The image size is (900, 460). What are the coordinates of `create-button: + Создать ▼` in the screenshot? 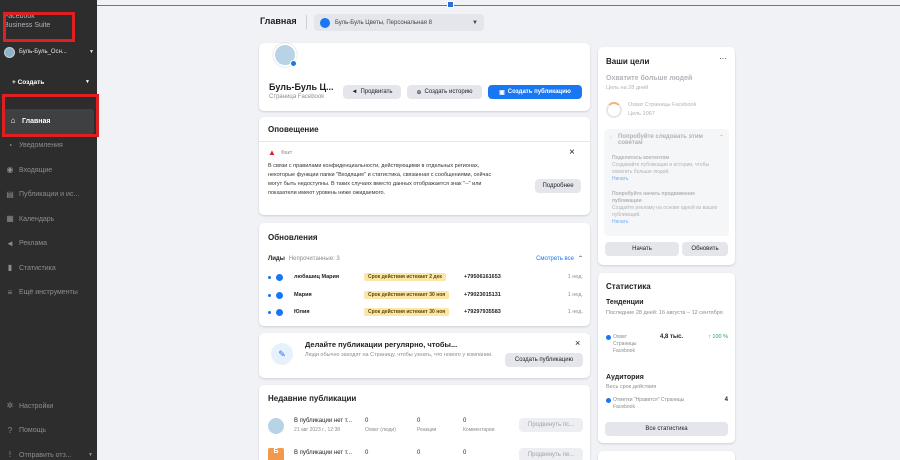 It's located at (51, 82).